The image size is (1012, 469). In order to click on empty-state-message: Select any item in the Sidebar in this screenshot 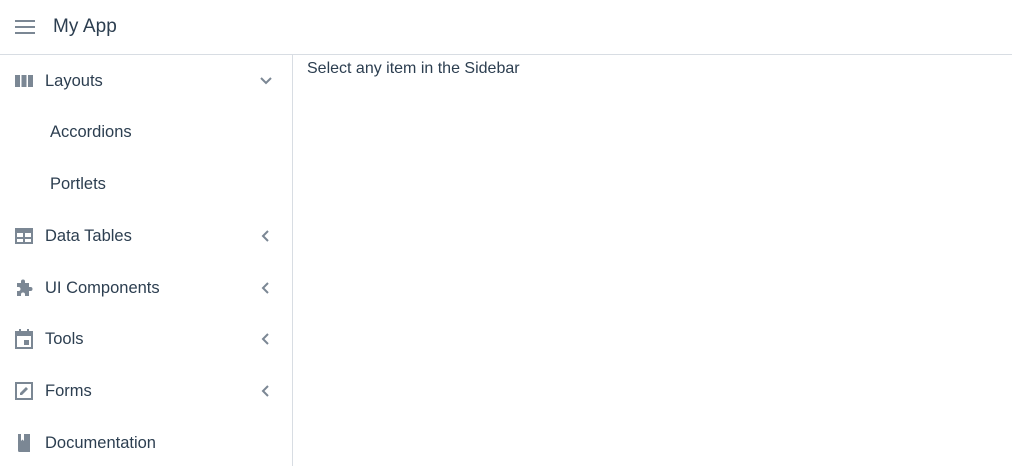, I will do `click(413, 68)`.